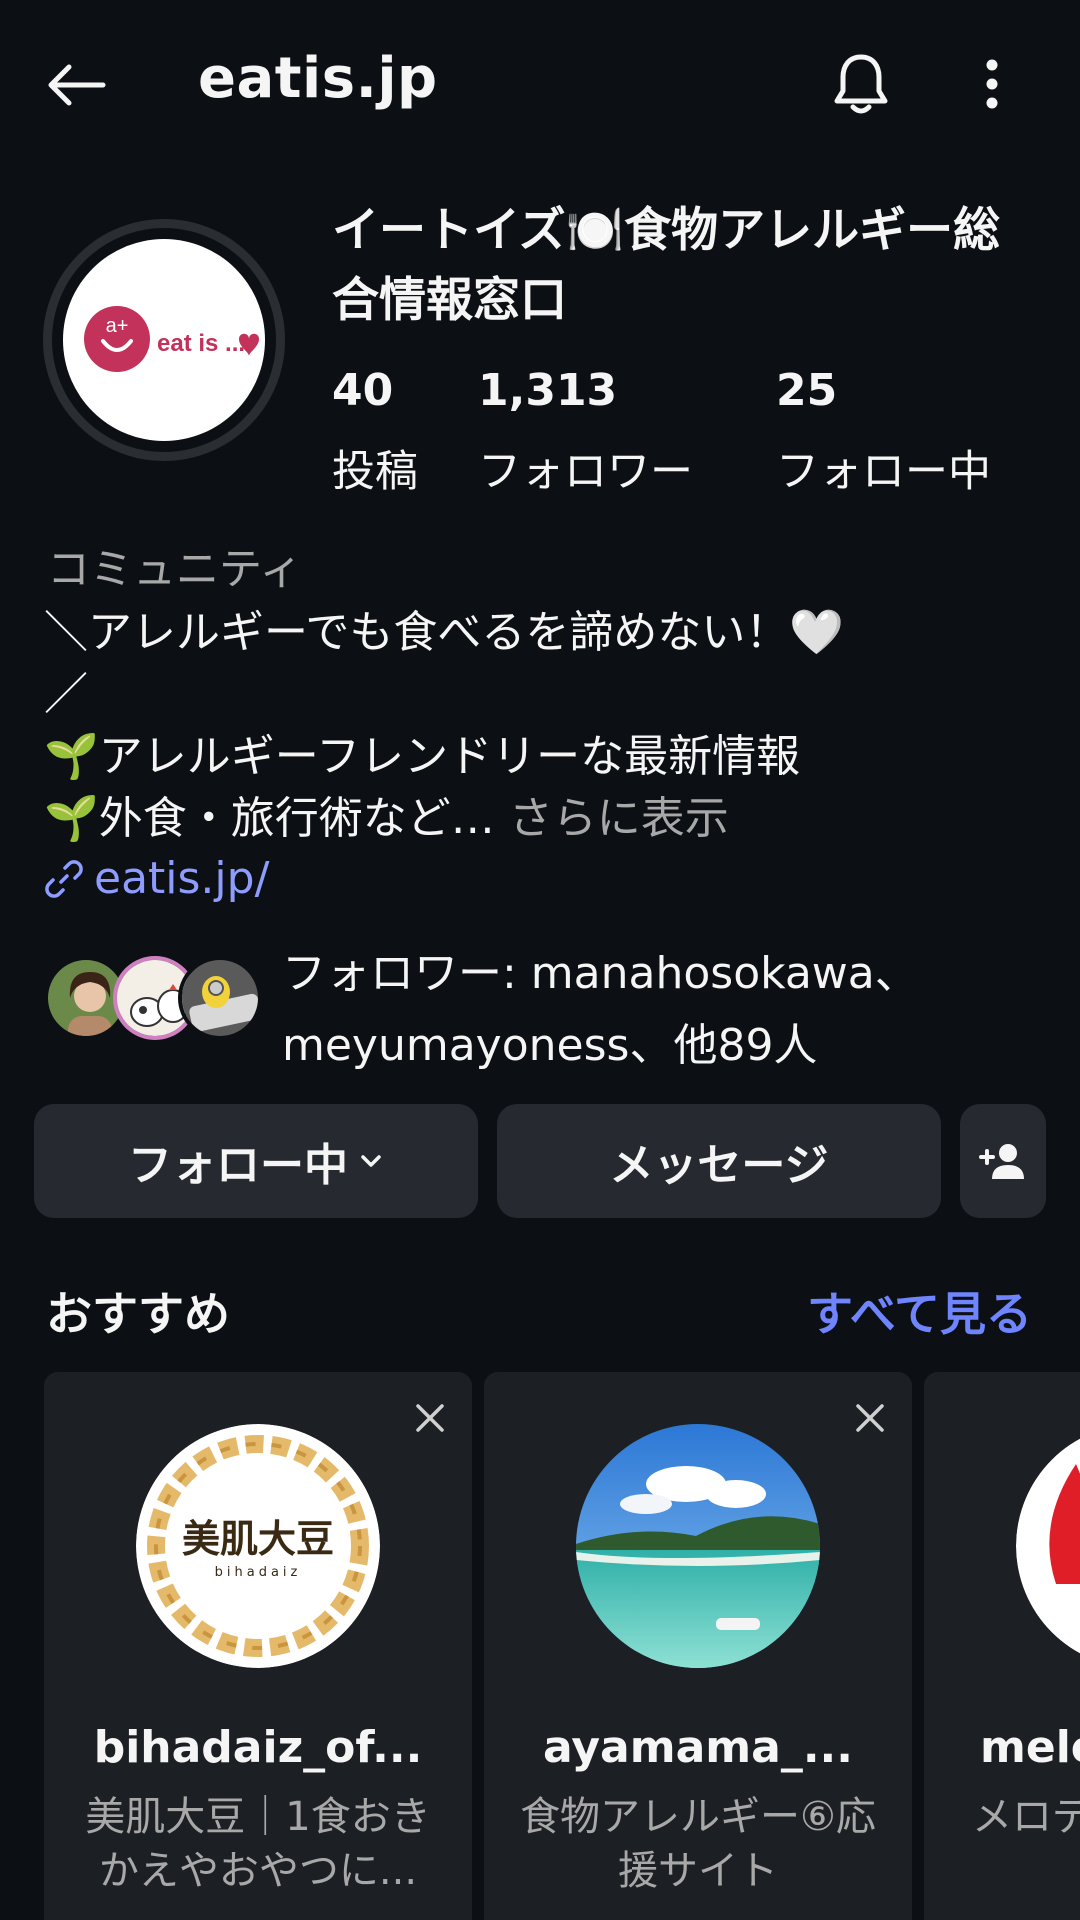 Image resolution: width=1080 pixels, height=1920 pixels. What do you see at coordinates (318, 78) in the screenshot?
I see `profile-username: eatis.jp` at bounding box center [318, 78].